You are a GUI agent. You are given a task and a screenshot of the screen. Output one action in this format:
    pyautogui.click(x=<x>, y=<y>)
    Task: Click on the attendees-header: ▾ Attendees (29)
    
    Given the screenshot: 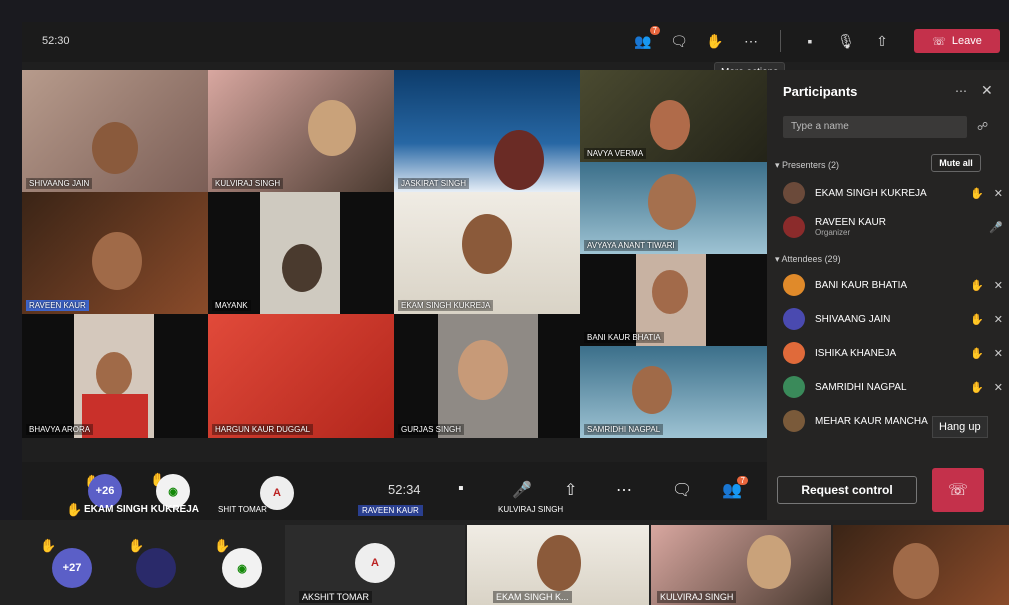 What is the action you would take?
    pyautogui.click(x=808, y=259)
    